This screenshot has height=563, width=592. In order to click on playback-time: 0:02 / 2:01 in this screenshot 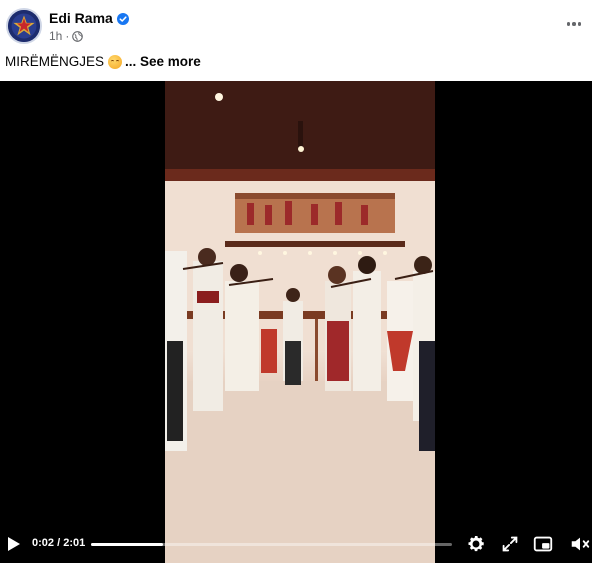, I will do `click(58, 543)`.